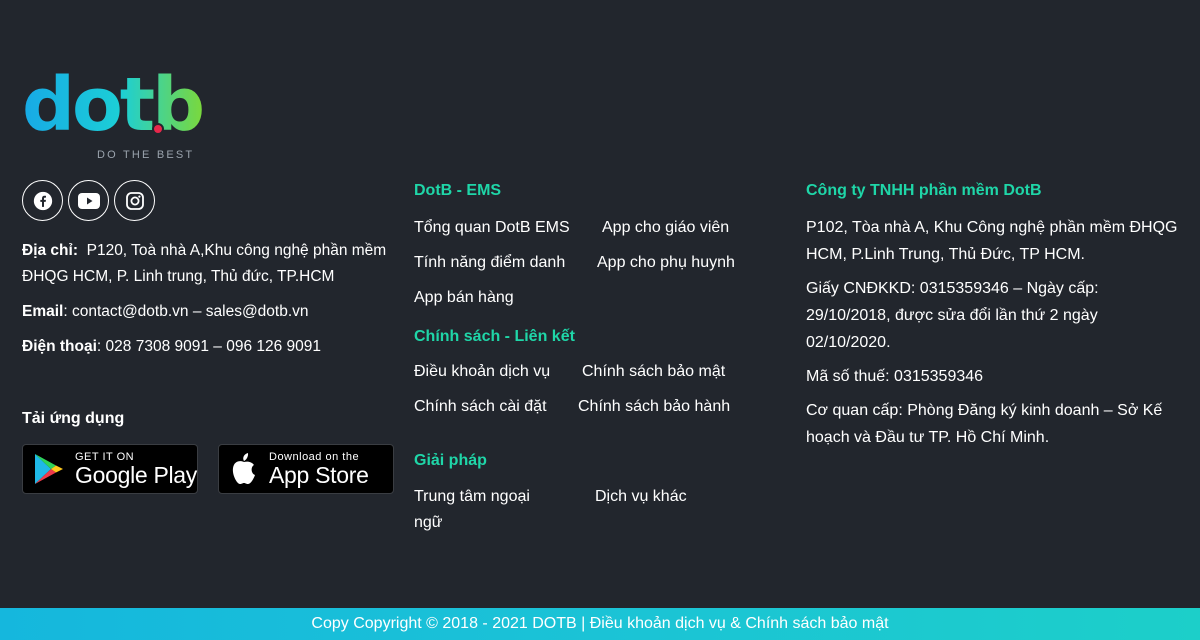 This screenshot has height=640, width=1200. What do you see at coordinates (496, 407) in the screenshot?
I see `link-installation-policy: Chính sách cài đặt` at bounding box center [496, 407].